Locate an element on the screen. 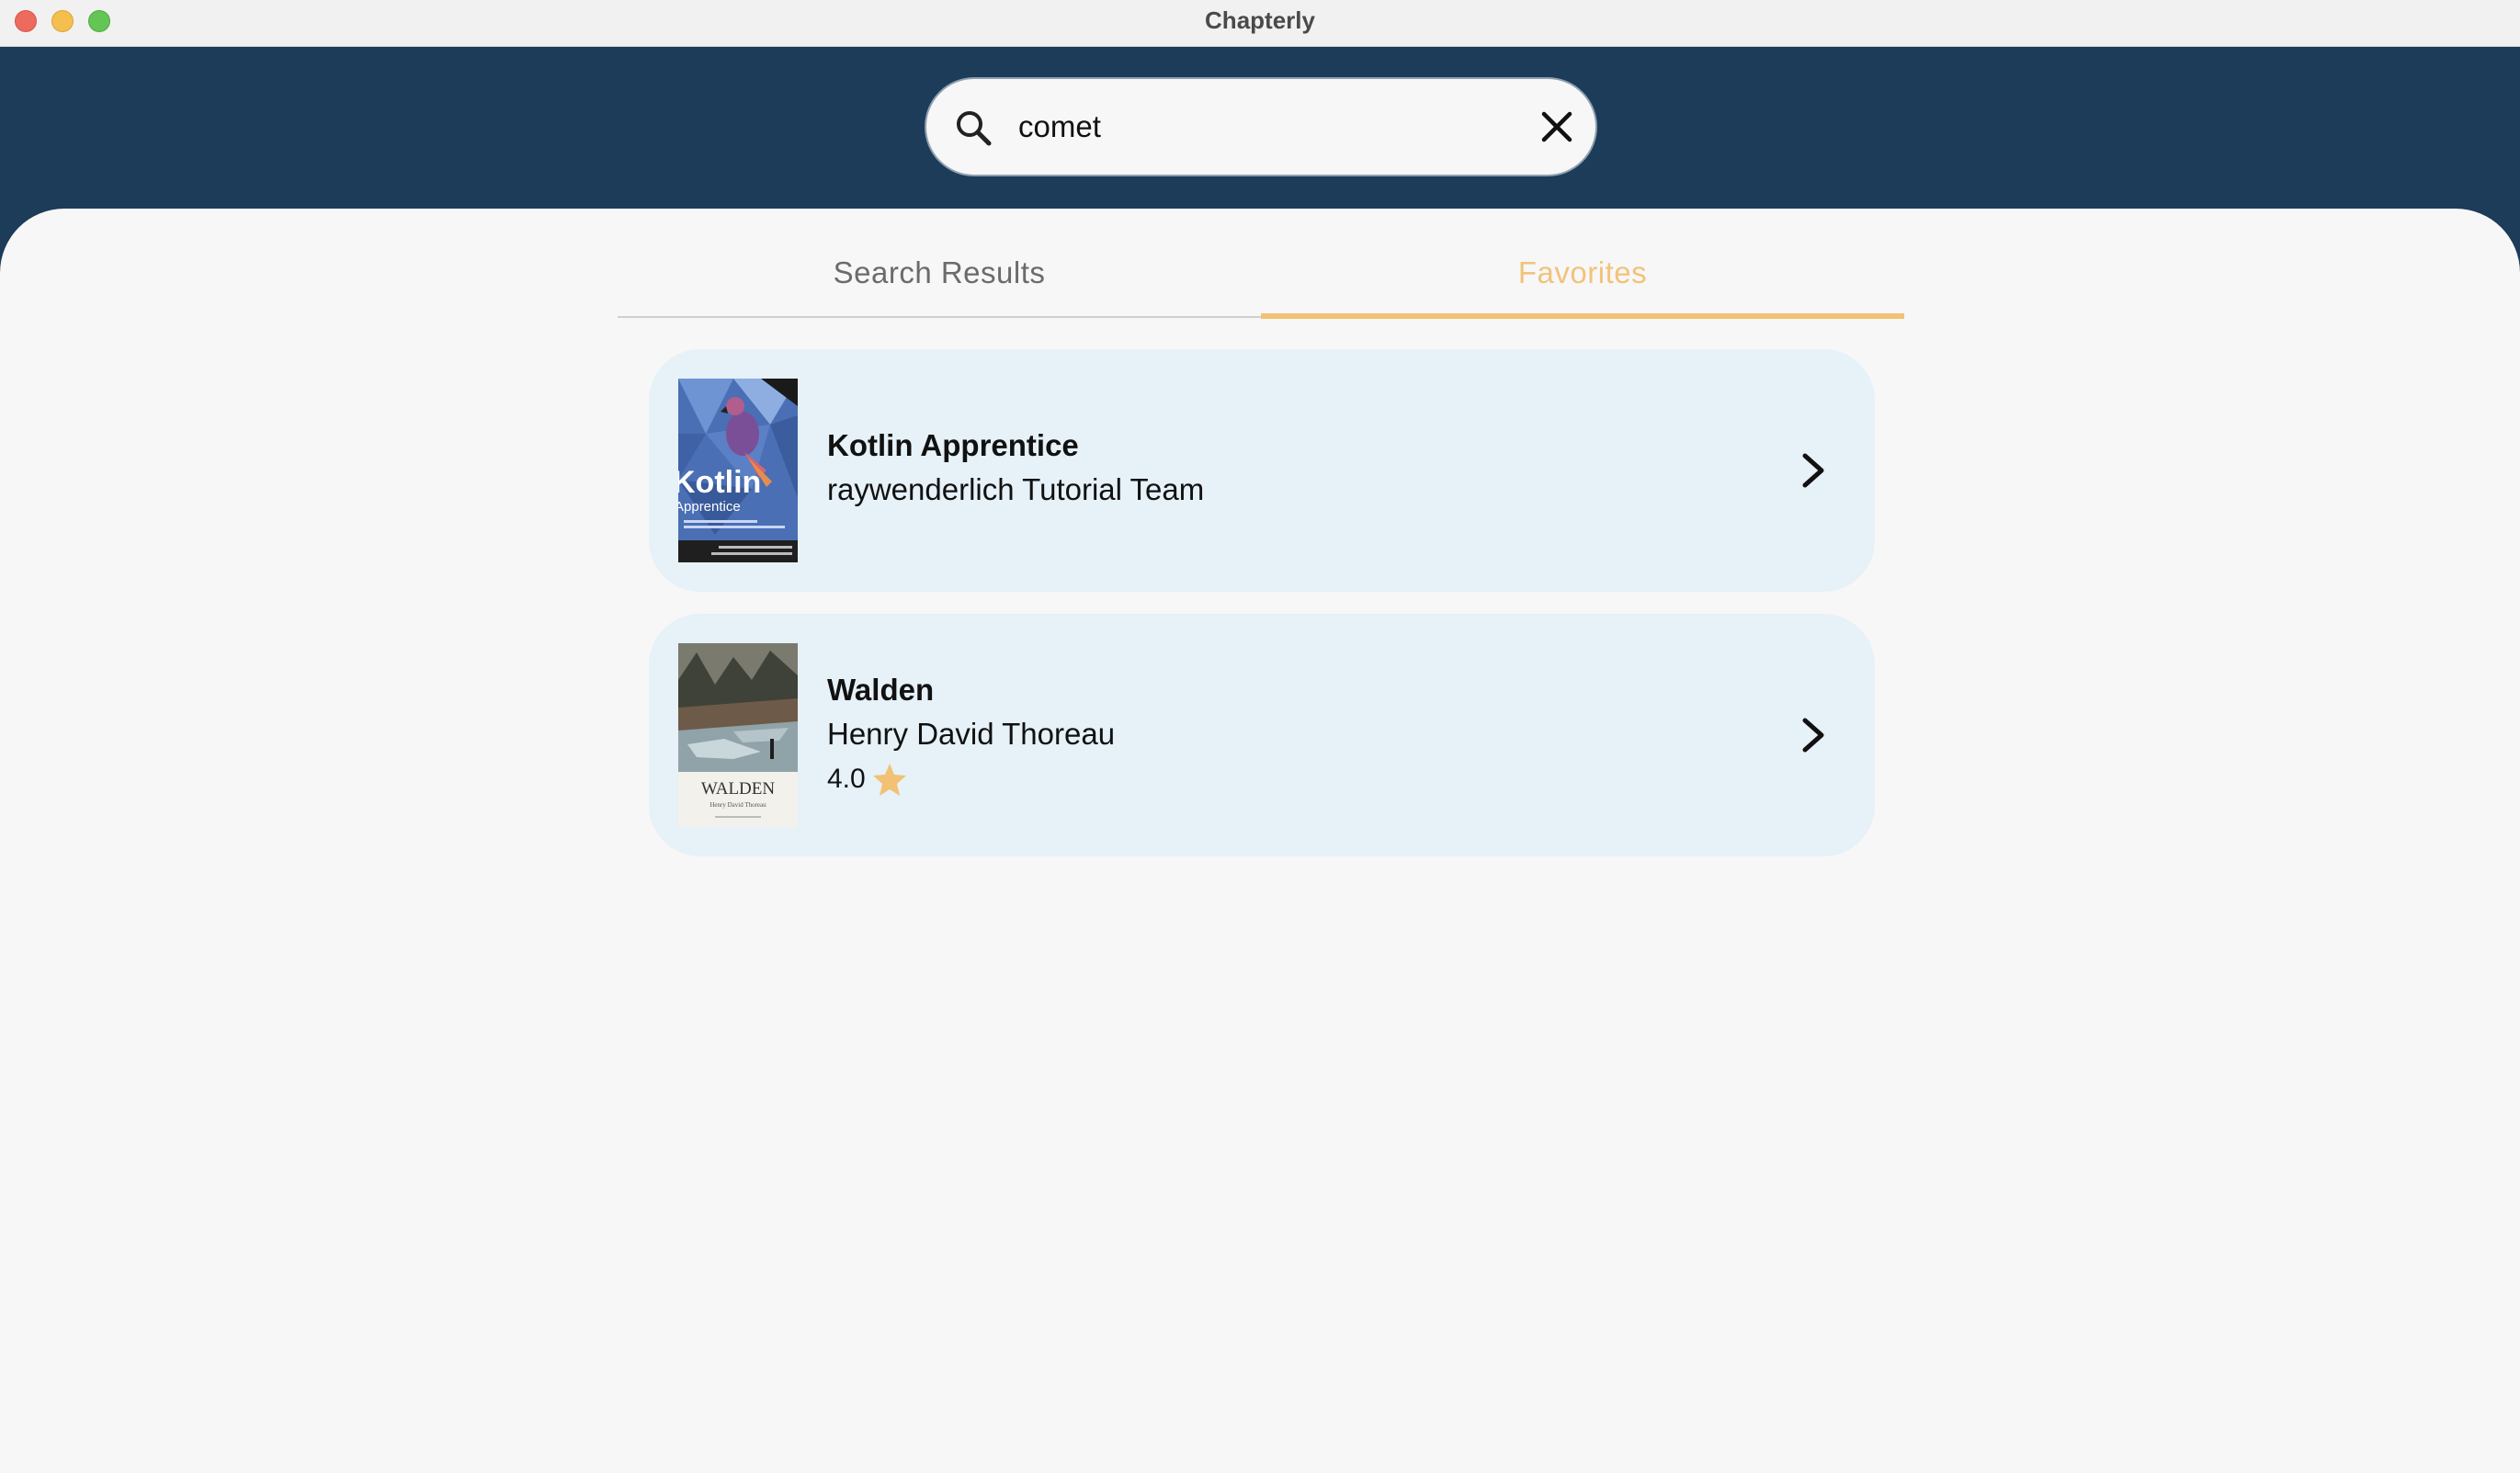  rating-value: 4.0 is located at coordinates (846, 779).